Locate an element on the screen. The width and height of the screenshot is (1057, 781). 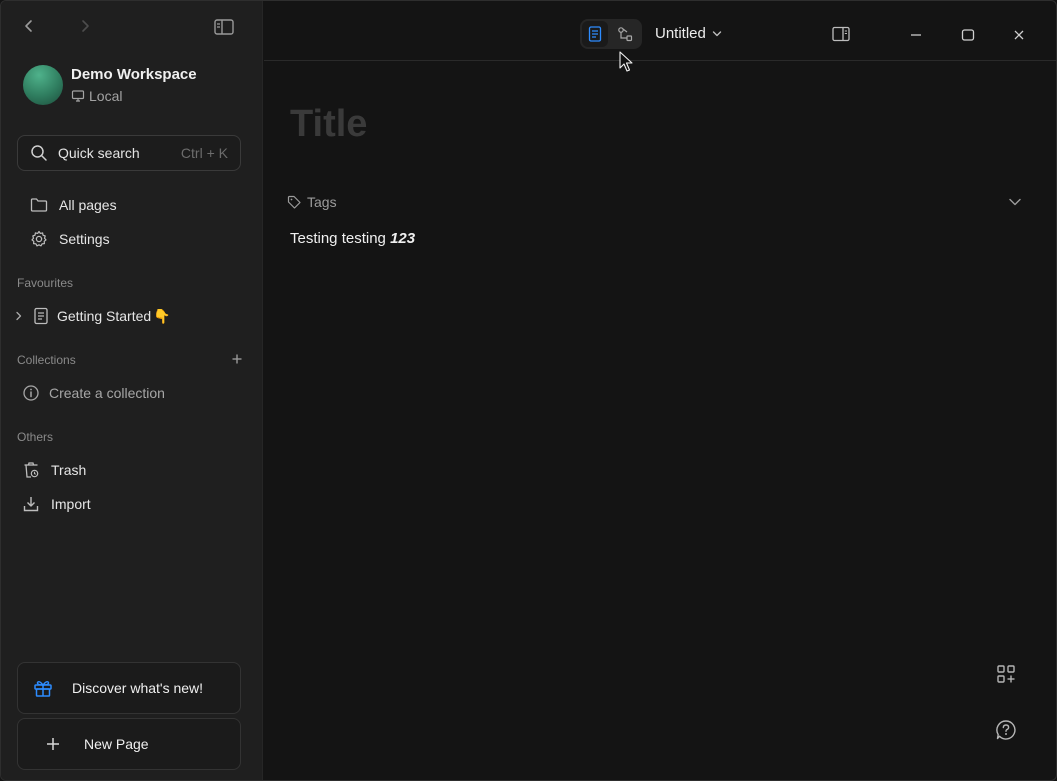
others-heading: Others is located at coordinates (35, 437).